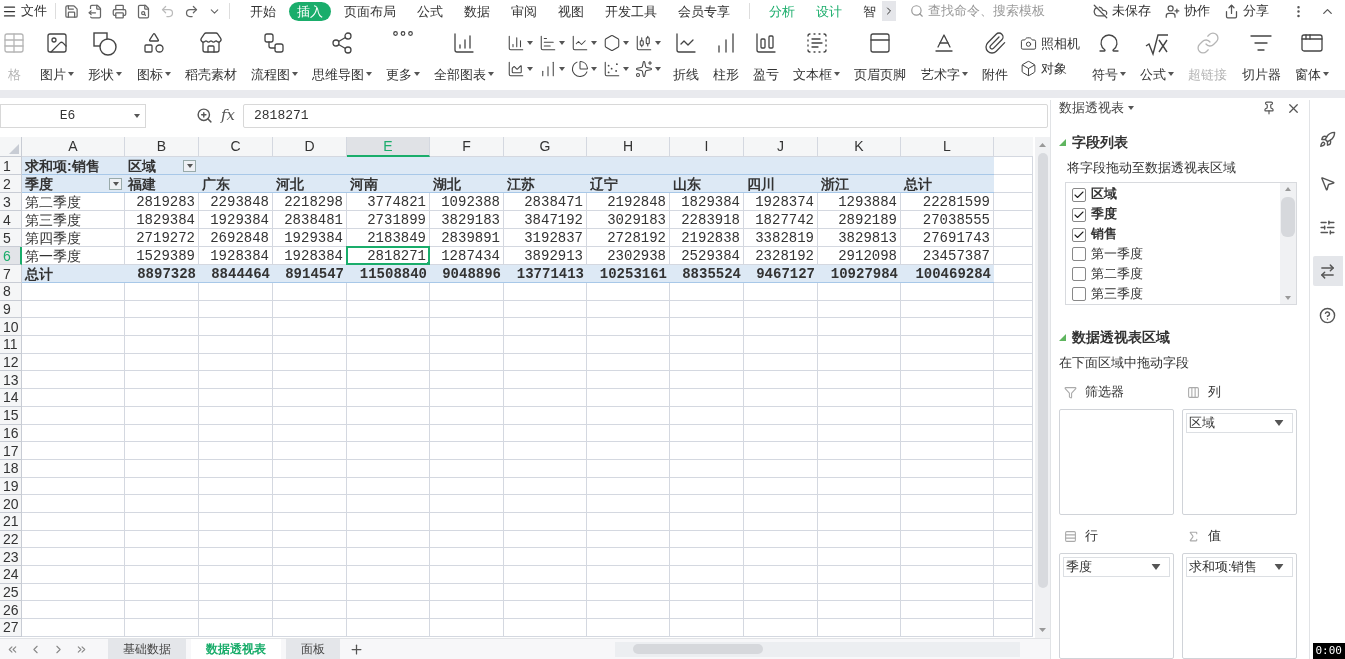  What do you see at coordinates (274, 56) in the screenshot?
I see `ribbon-button: 流程图` at bounding box center [274, 56].